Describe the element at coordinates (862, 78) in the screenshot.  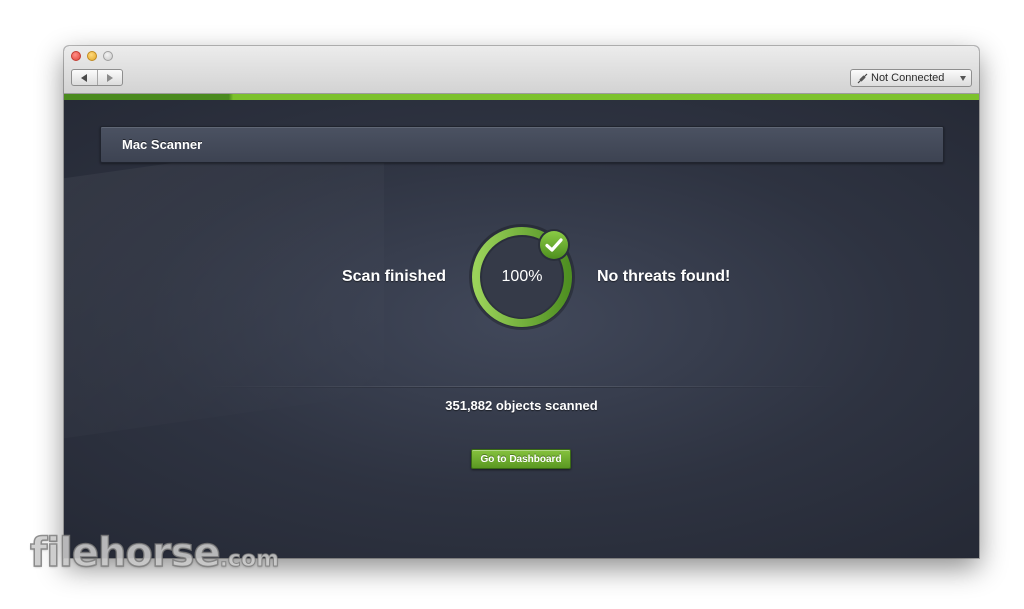
I see `plug-icon` at that location.